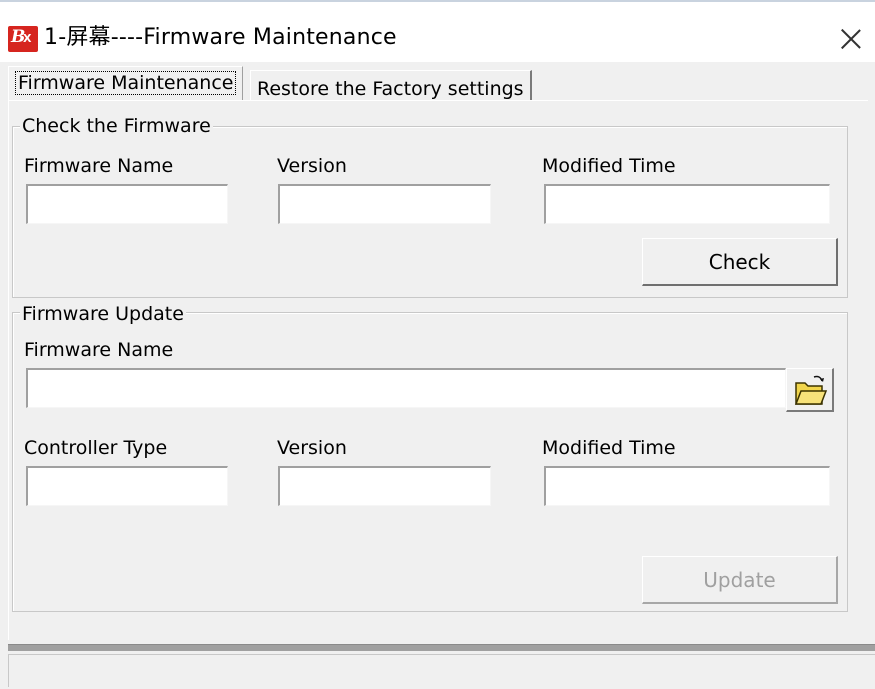 The width and height of the screenshot is (875, 689). Describe the element at coordinates (437, 38) in the screenshot. I see `title-bar: BX 1-屏幕----Firmware Maintenance` at that location.